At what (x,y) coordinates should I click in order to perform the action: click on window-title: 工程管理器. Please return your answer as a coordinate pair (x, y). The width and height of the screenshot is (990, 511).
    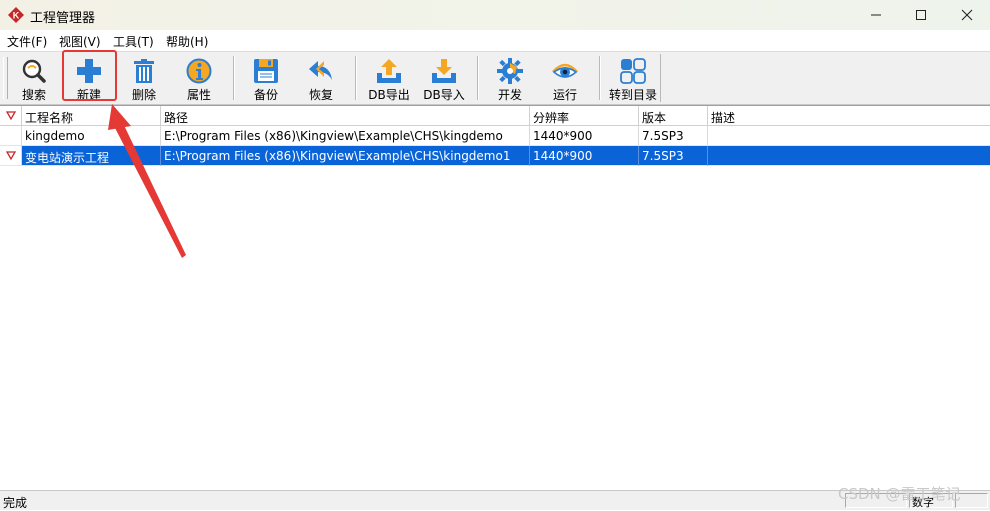
    Looking at the image, I should click on (63, 18).